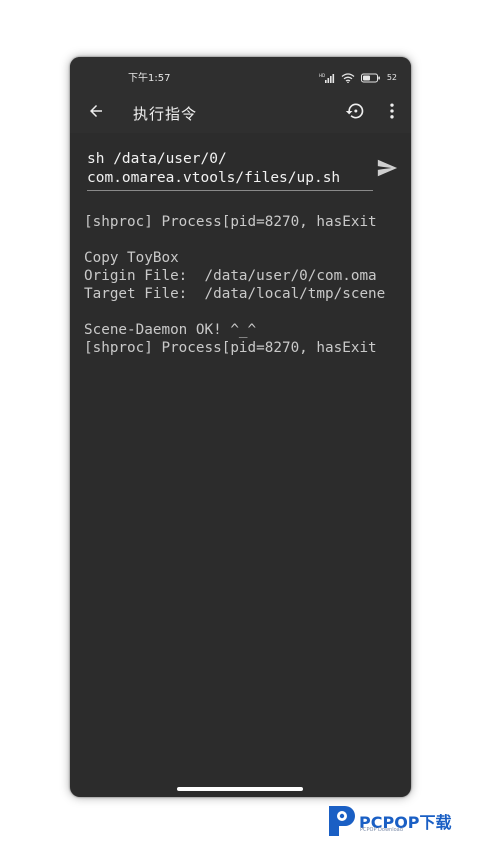 The height and width of the screenshot is (853, 480). I want to click on status-icons: HD 52, so click(358, 77).